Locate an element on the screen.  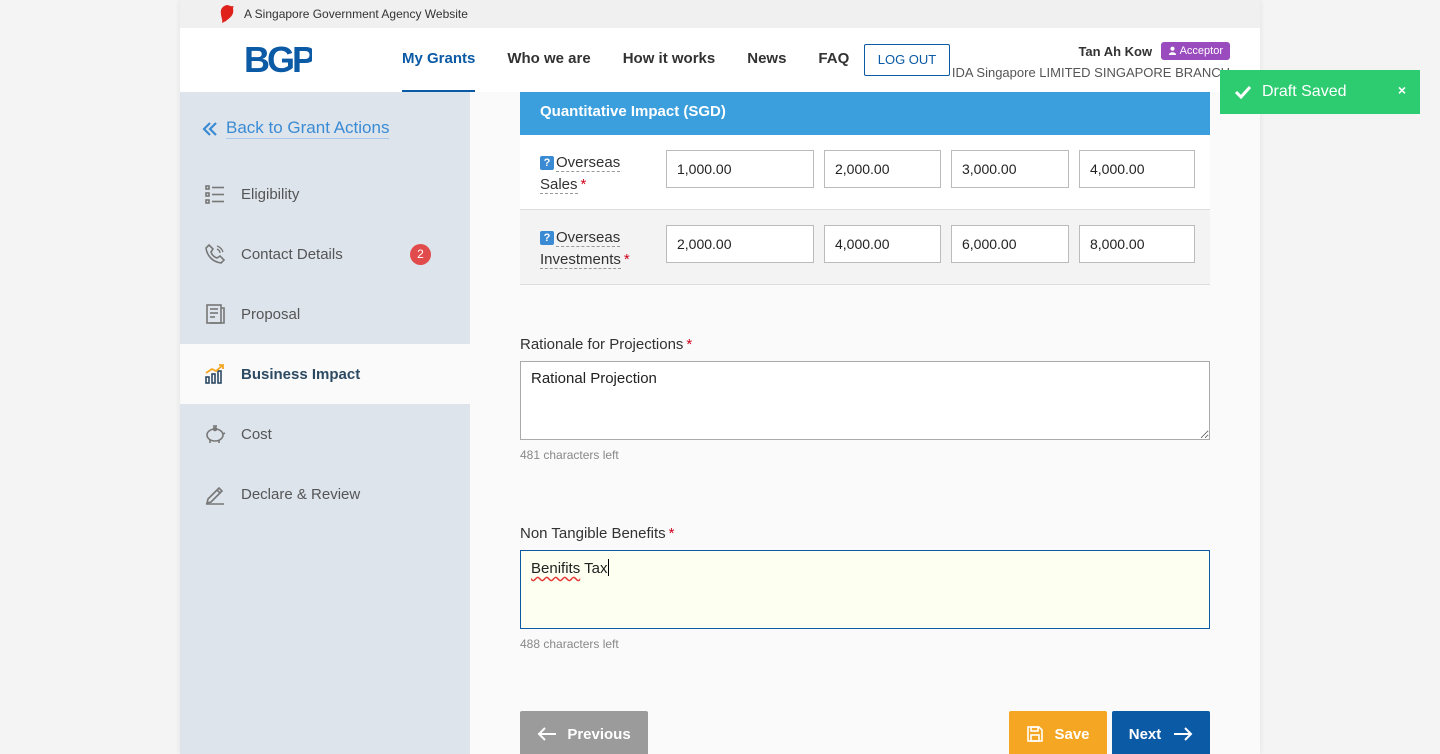
sidebar-item-contact-details: Contact Details 2 is located at coordinates (325, 254).